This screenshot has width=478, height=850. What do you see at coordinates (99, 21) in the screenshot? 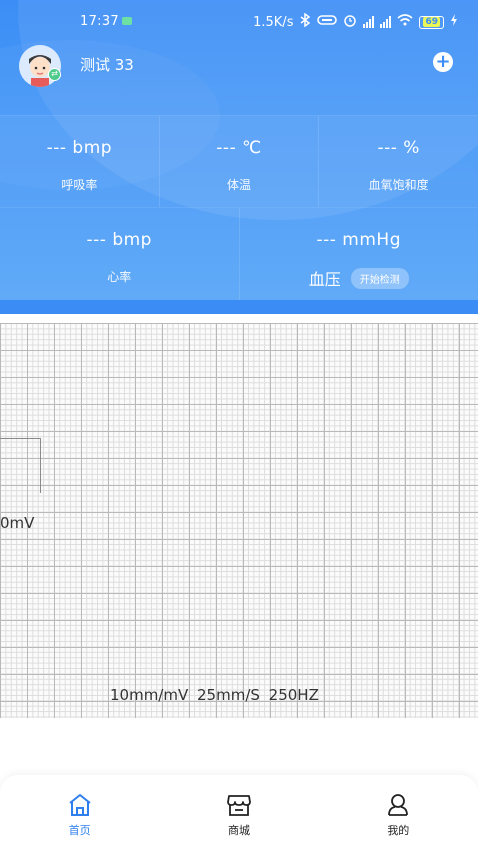
I see `status-time: 17:37` at bounding box center [99, 21].